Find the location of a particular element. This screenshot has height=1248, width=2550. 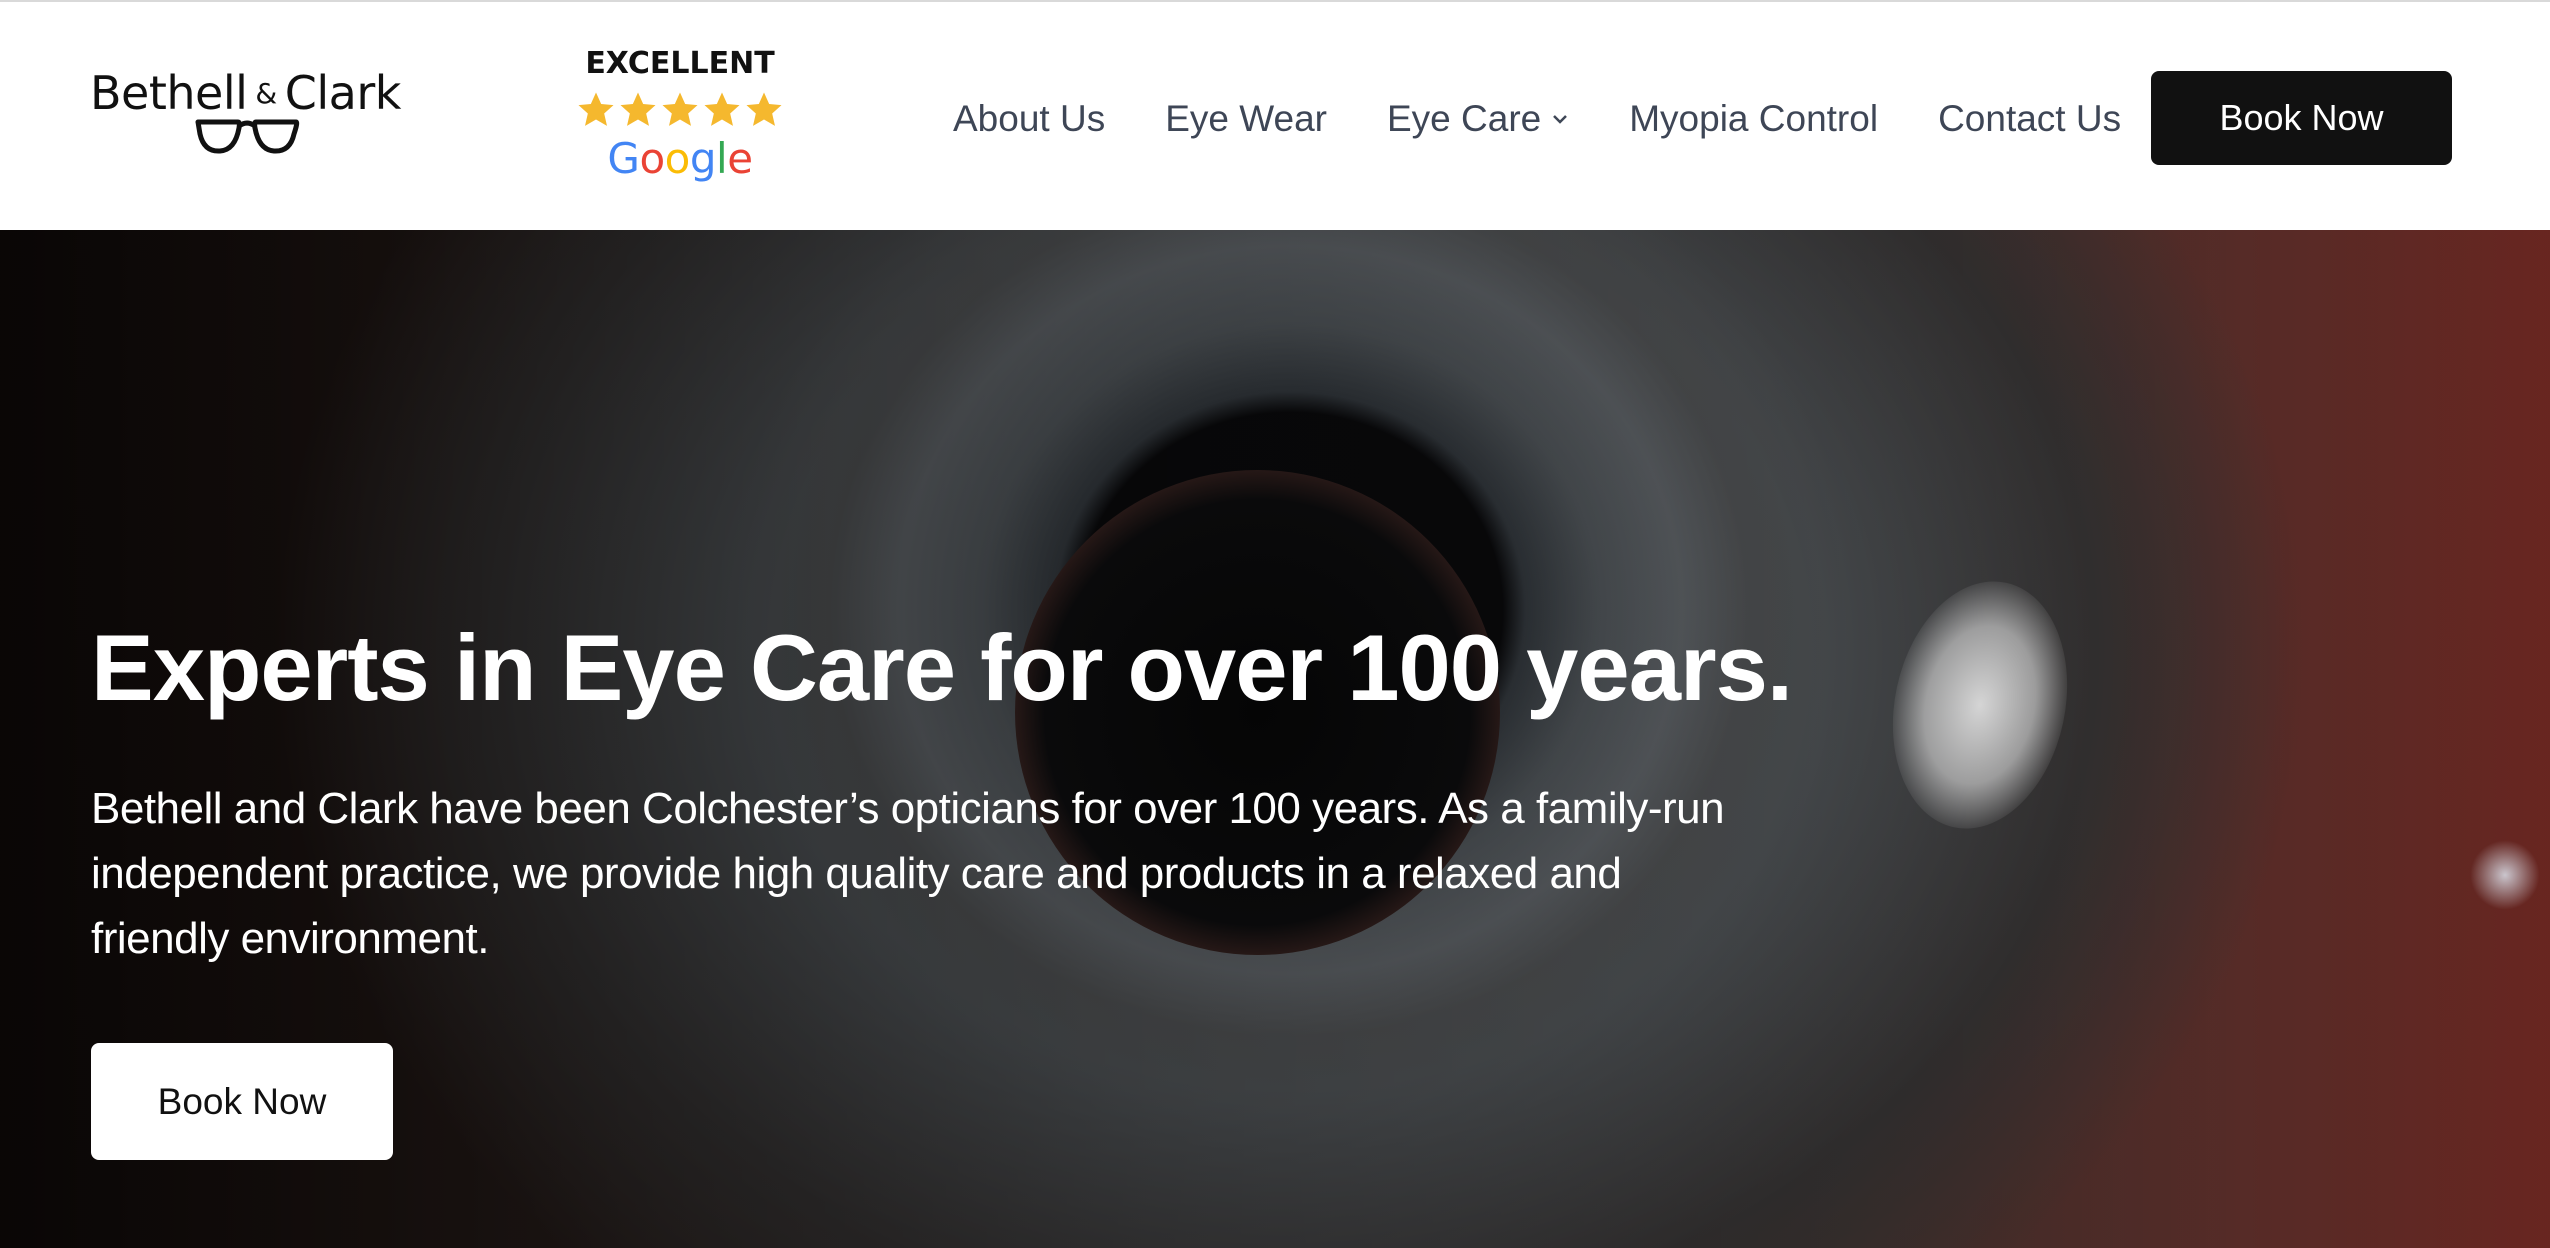

nav-eye-wear: Eye Wear is located at coordinates (1246, 119).